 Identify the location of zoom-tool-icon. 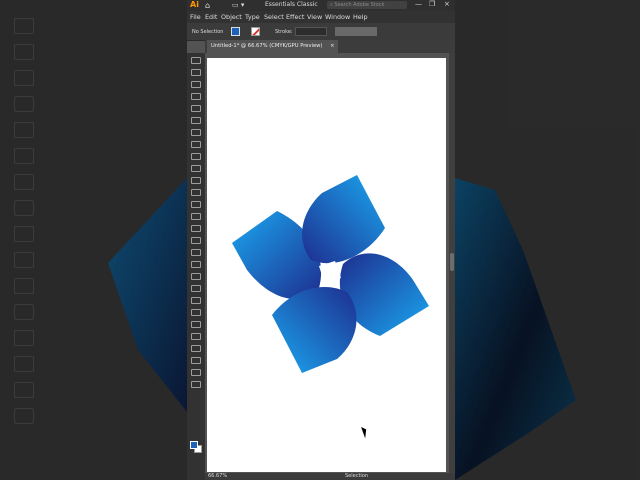
(196, 384).